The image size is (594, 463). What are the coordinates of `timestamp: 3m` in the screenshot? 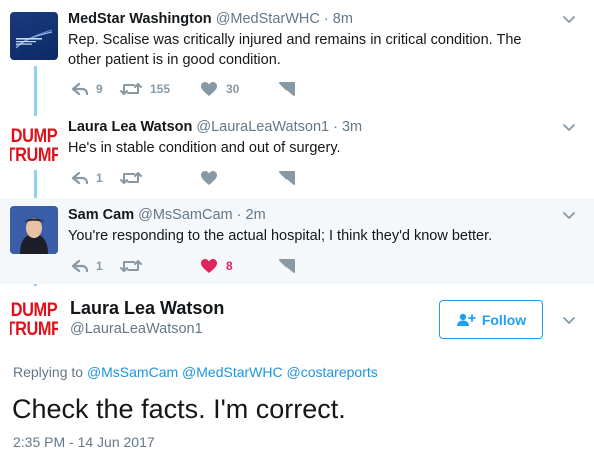 It's located at (352, 127).